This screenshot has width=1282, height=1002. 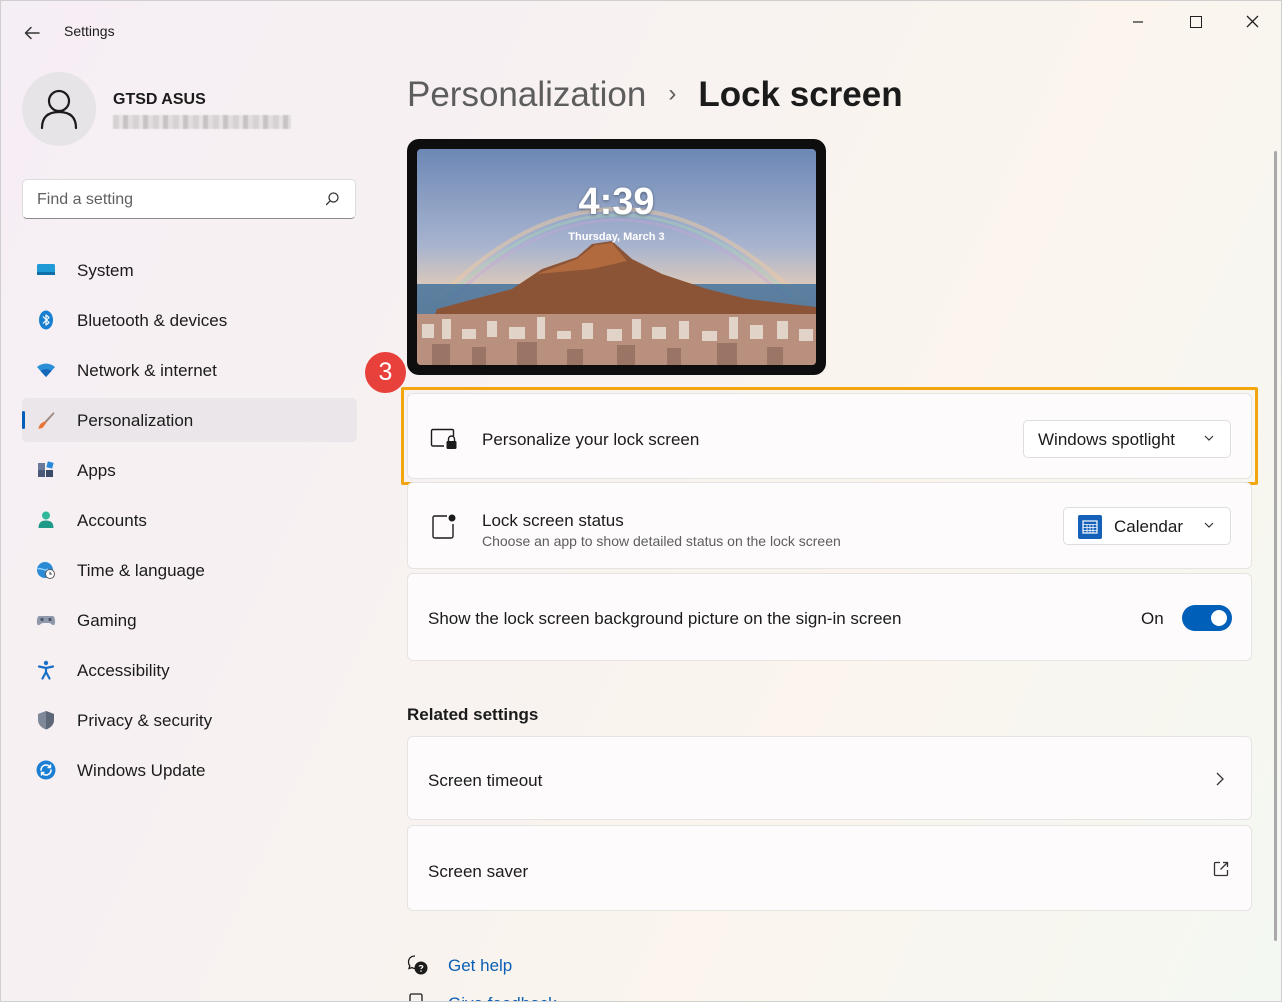 What do you see at coordinates (105, 270) in the screenshot?
I see `sidebar-item-label: System` at bounding box center [105, 270].